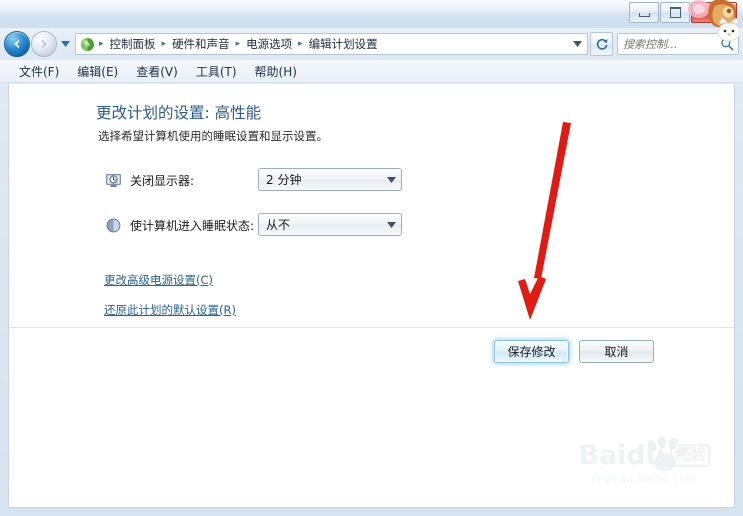 This screenshot has height=516, width=743. I want to click on minimize-icon, so click(644, 15).